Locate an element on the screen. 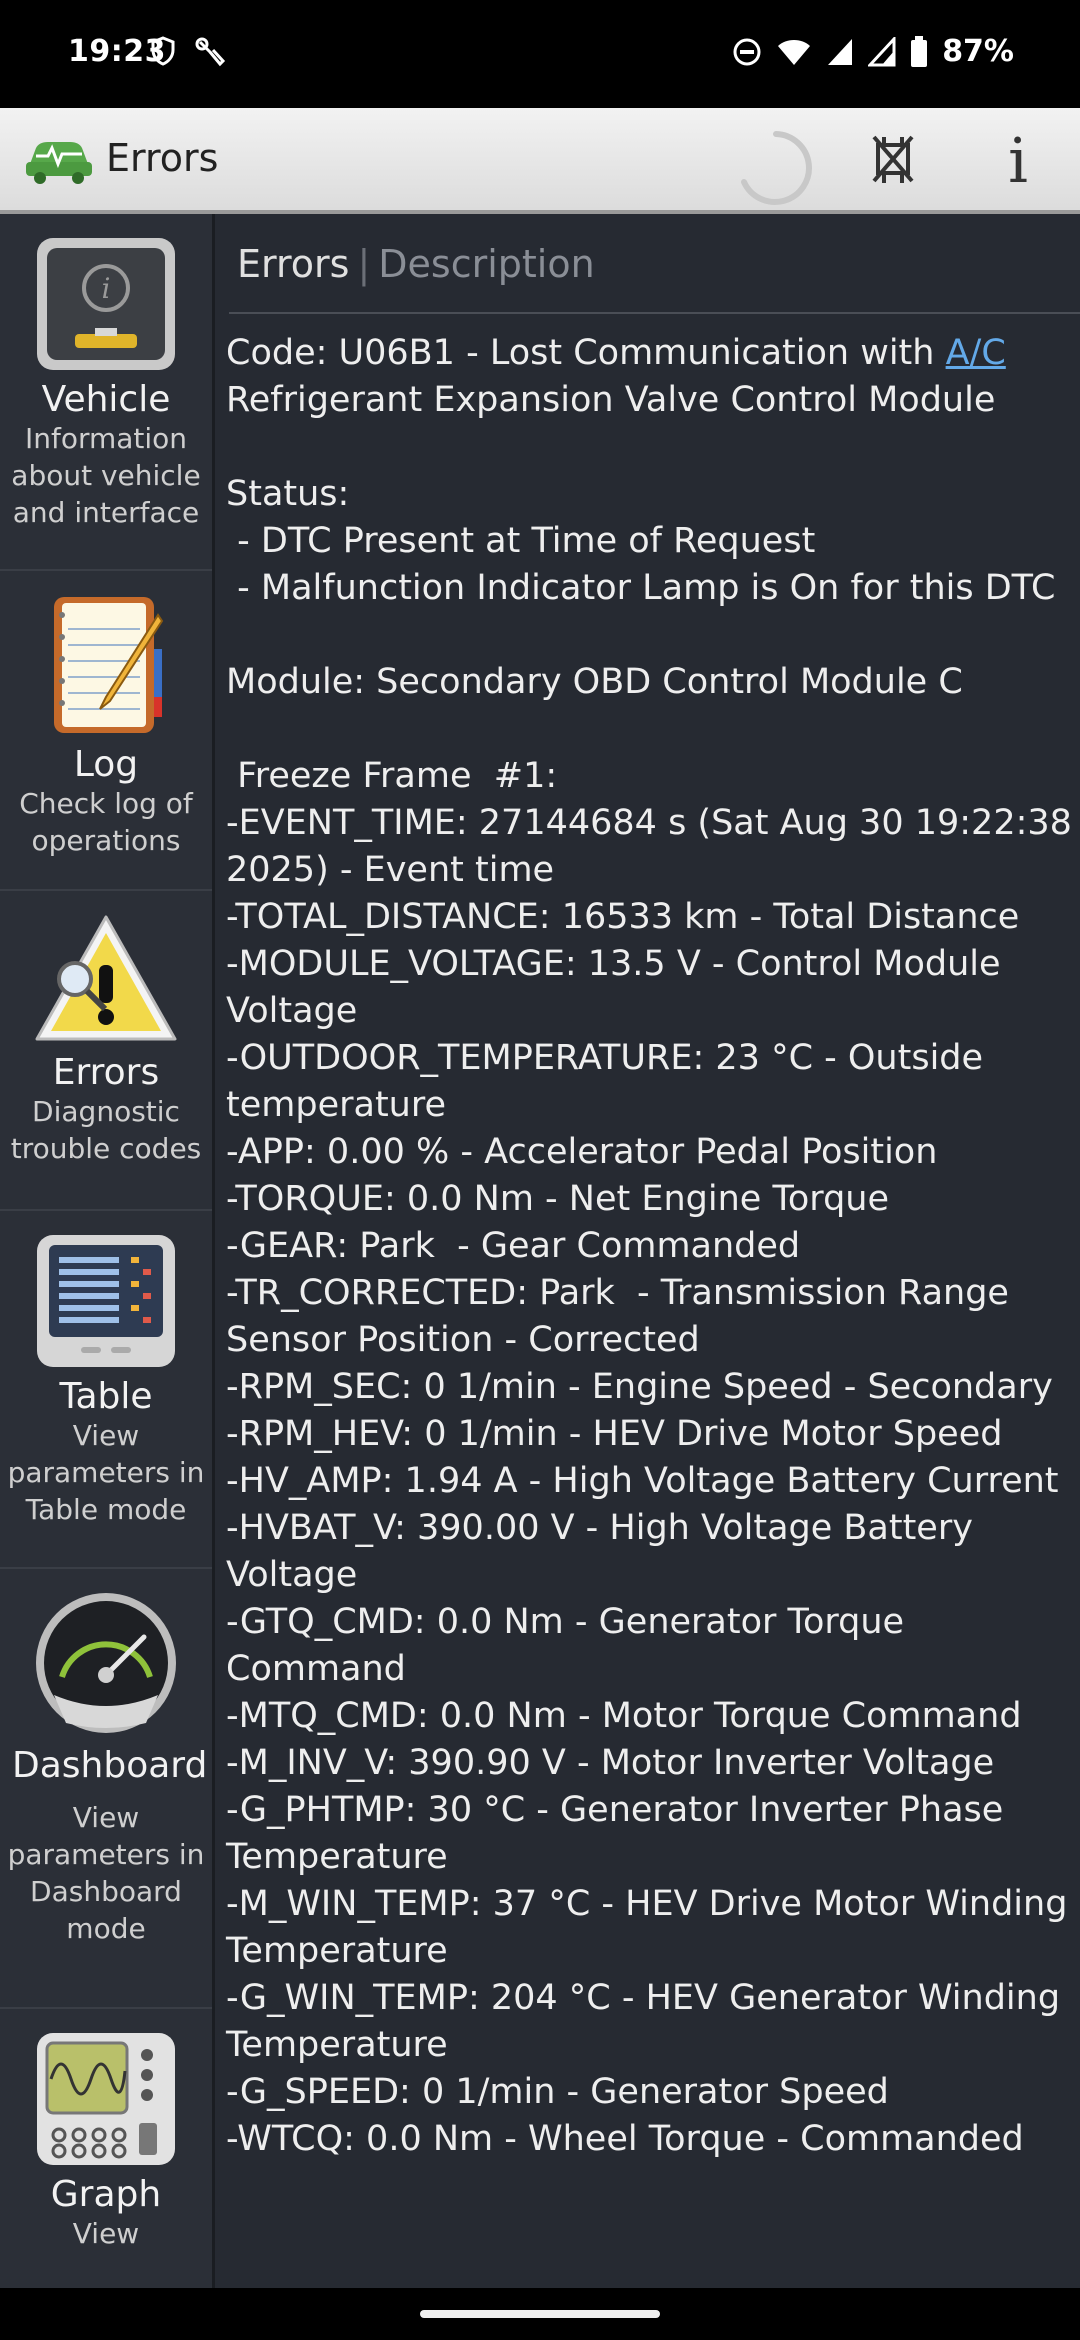 Image resolution: width=1080 pixels, height=2340 pixels. status-bar: 19:23 87% is located at coordinates (540, 54).